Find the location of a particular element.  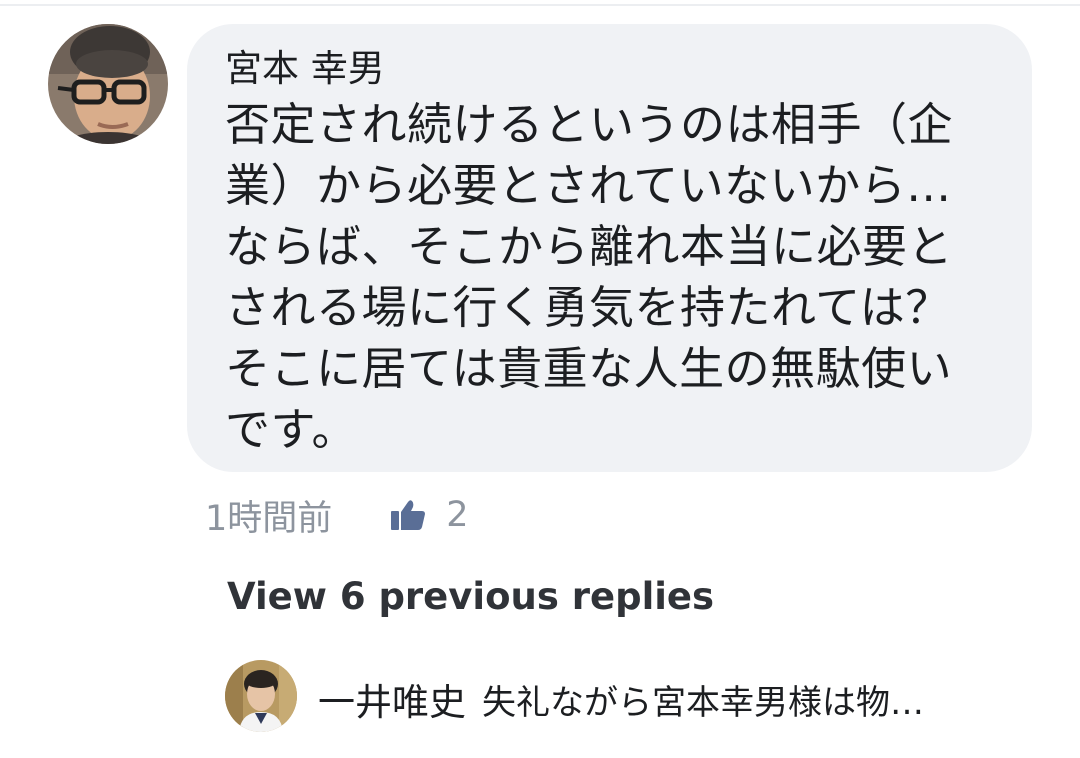

view-previous-replies-link: View 6 previous replies is located at coordinates (470, 596).